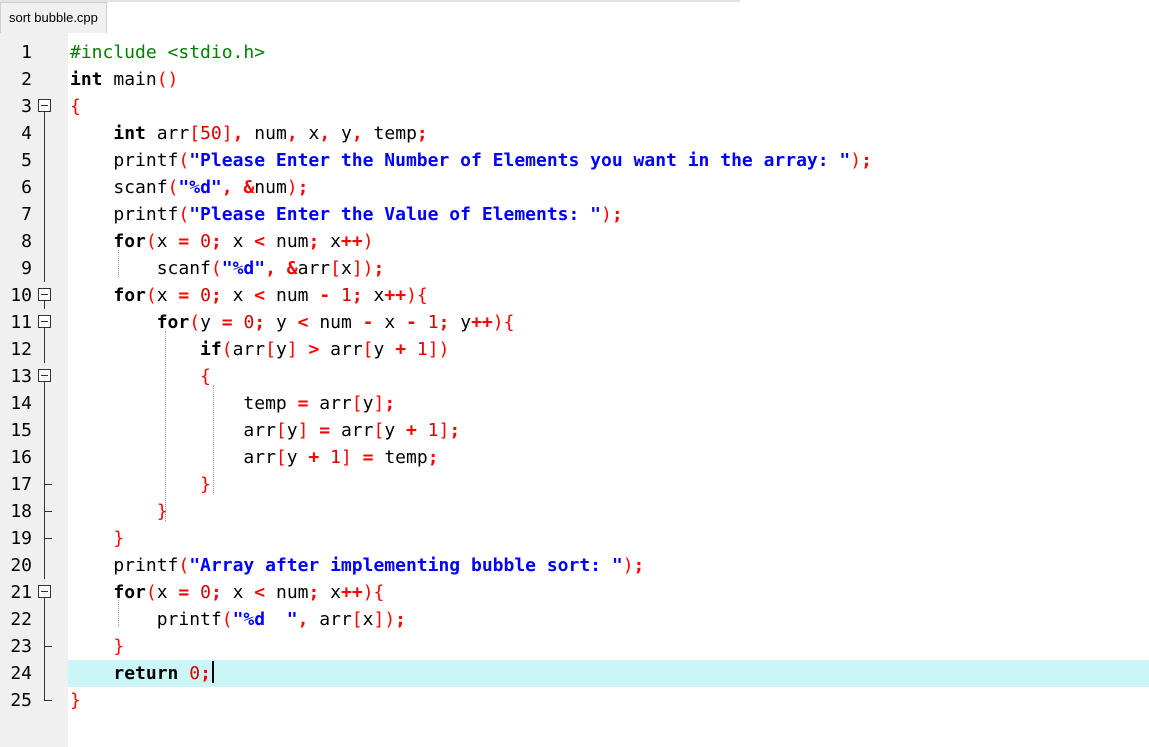 Image resolution: width=1149 pixels, height=747 pixels. I want to click on code-token: int, so click(86, 79).